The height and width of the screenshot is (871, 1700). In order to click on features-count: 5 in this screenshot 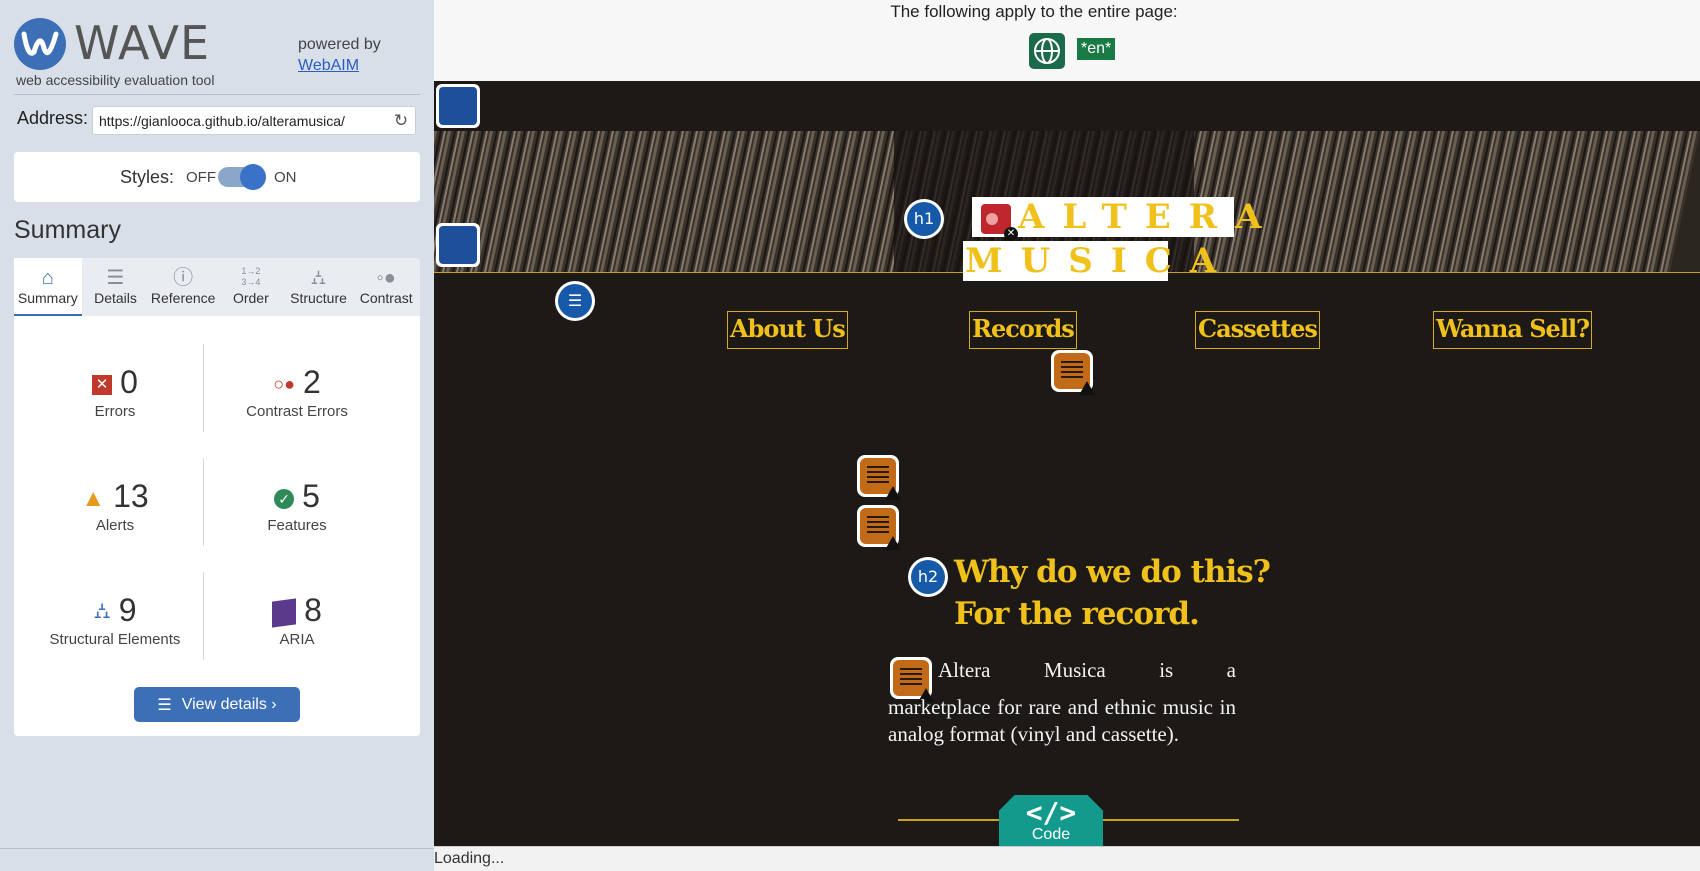, I will do `click(311, 496)`.